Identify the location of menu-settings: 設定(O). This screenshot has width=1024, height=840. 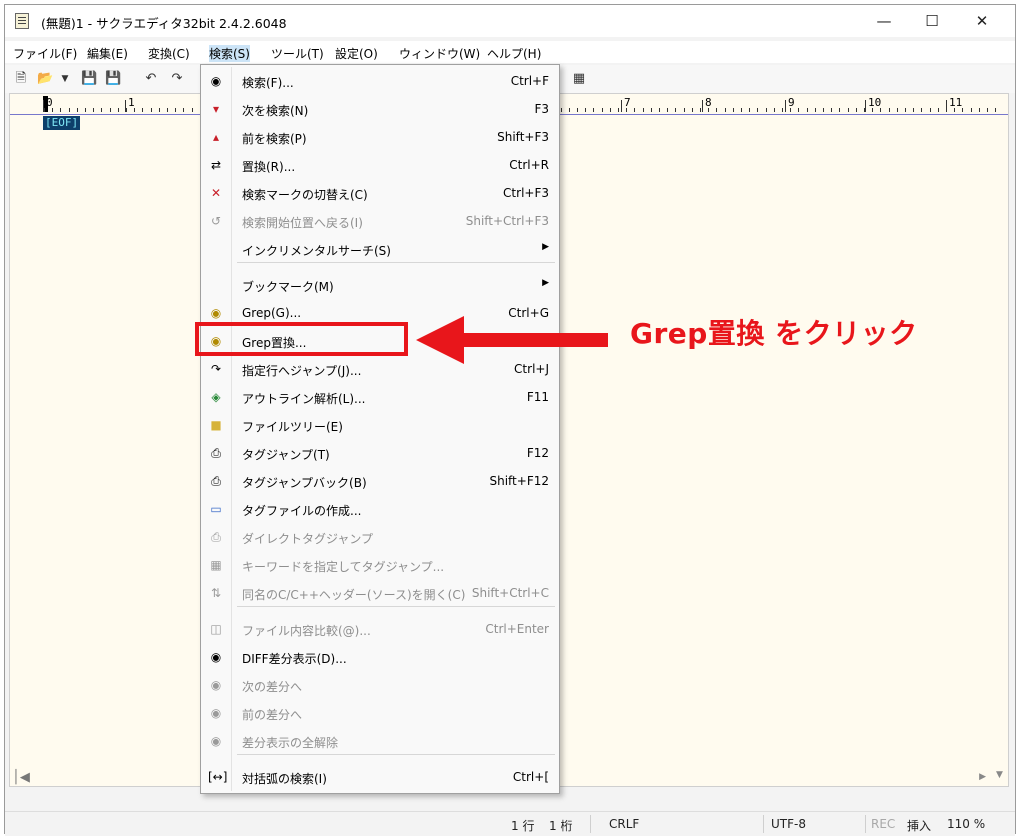
(356, 53).